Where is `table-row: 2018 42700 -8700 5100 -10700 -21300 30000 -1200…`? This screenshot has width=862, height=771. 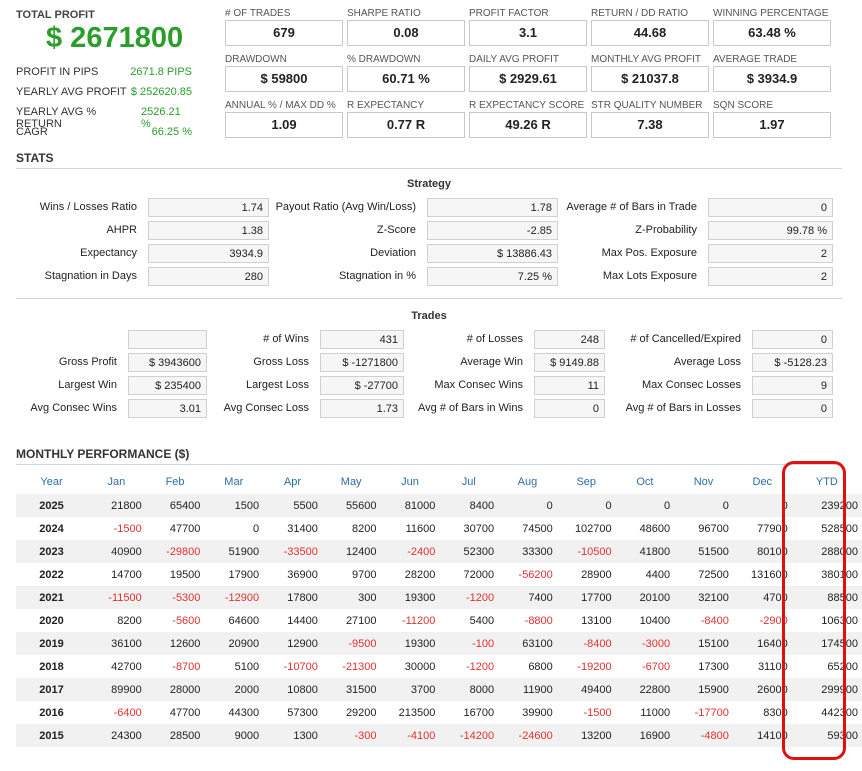 table-row: 2018 42700 -8700 5100 -10700 -21300 30000 -1200… is located at coordinates (439, 666).